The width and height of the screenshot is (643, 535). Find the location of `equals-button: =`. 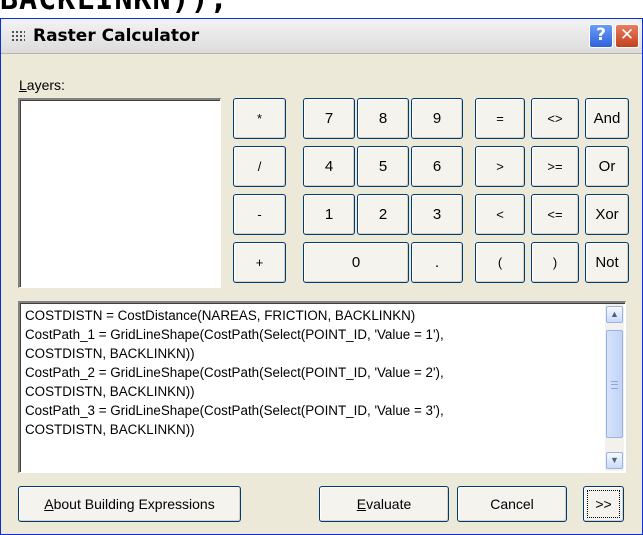

equals-button: = is located at coordinates (500, 118).